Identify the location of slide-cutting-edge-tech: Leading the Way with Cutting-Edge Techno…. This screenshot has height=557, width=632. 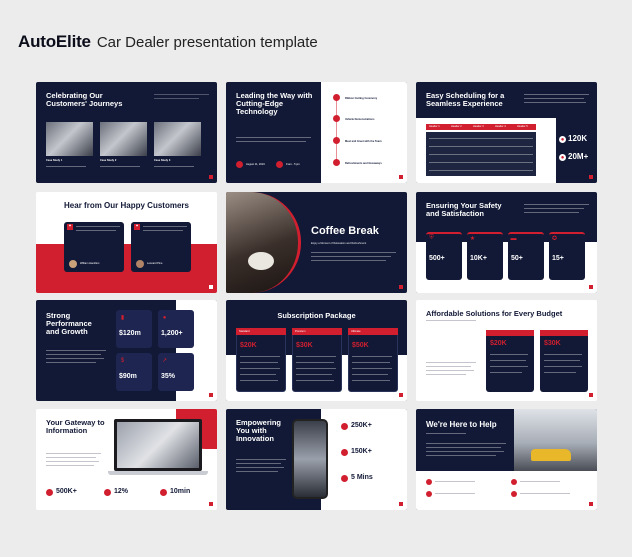
(316, 132).